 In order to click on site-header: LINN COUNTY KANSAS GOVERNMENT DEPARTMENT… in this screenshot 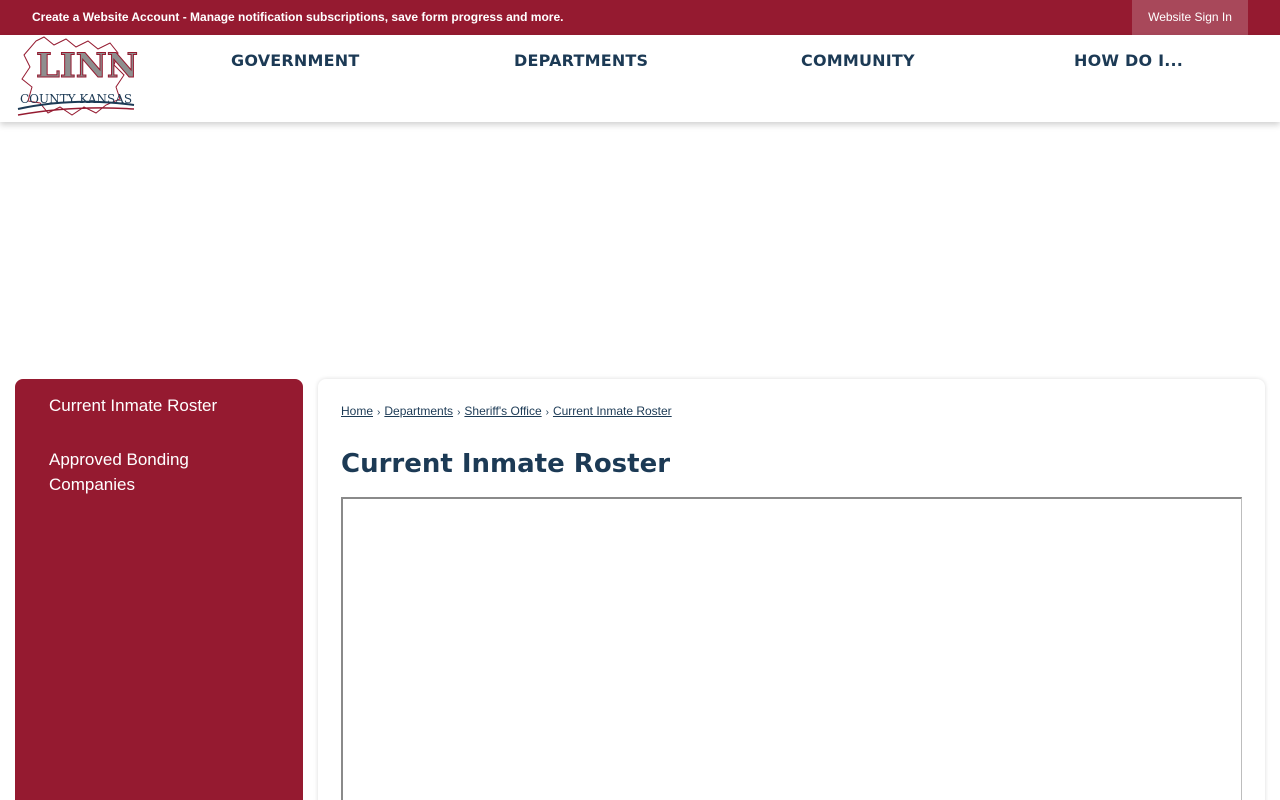, I will do `click(640, 78)`.